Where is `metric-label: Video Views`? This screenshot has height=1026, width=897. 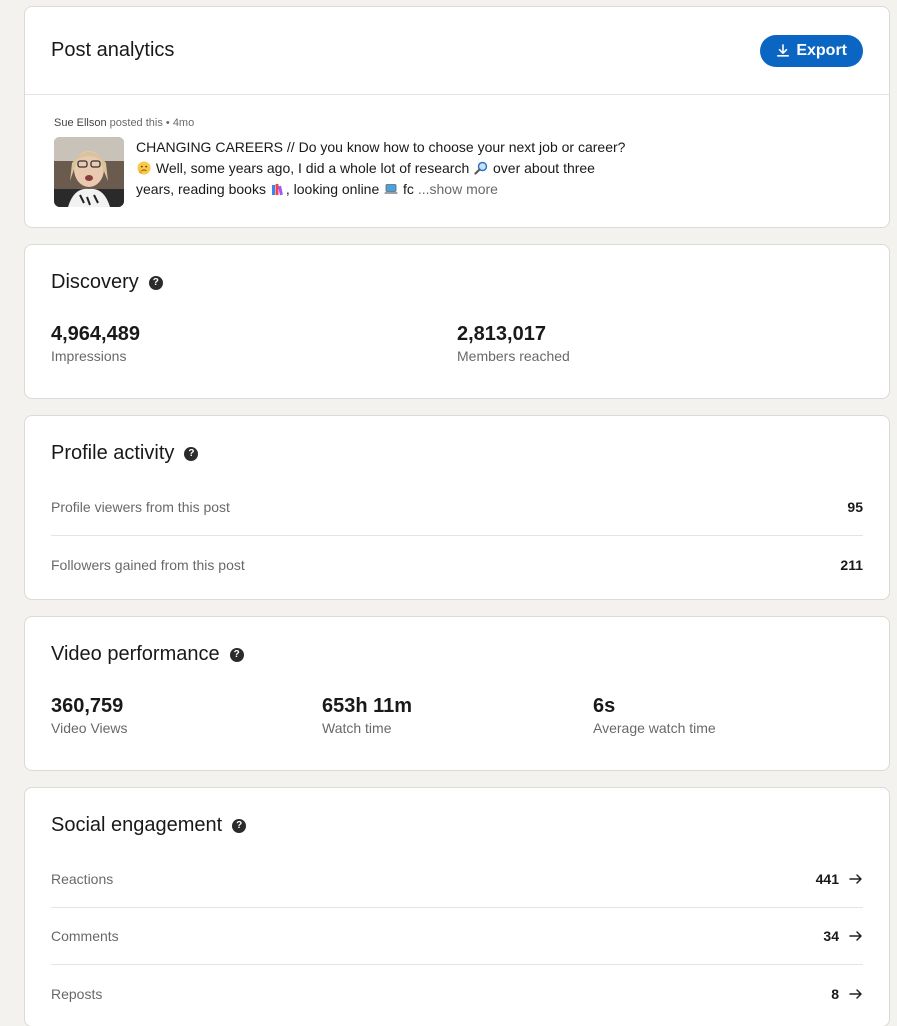 metric-label: Video Views is located at coordinates (89, 728).